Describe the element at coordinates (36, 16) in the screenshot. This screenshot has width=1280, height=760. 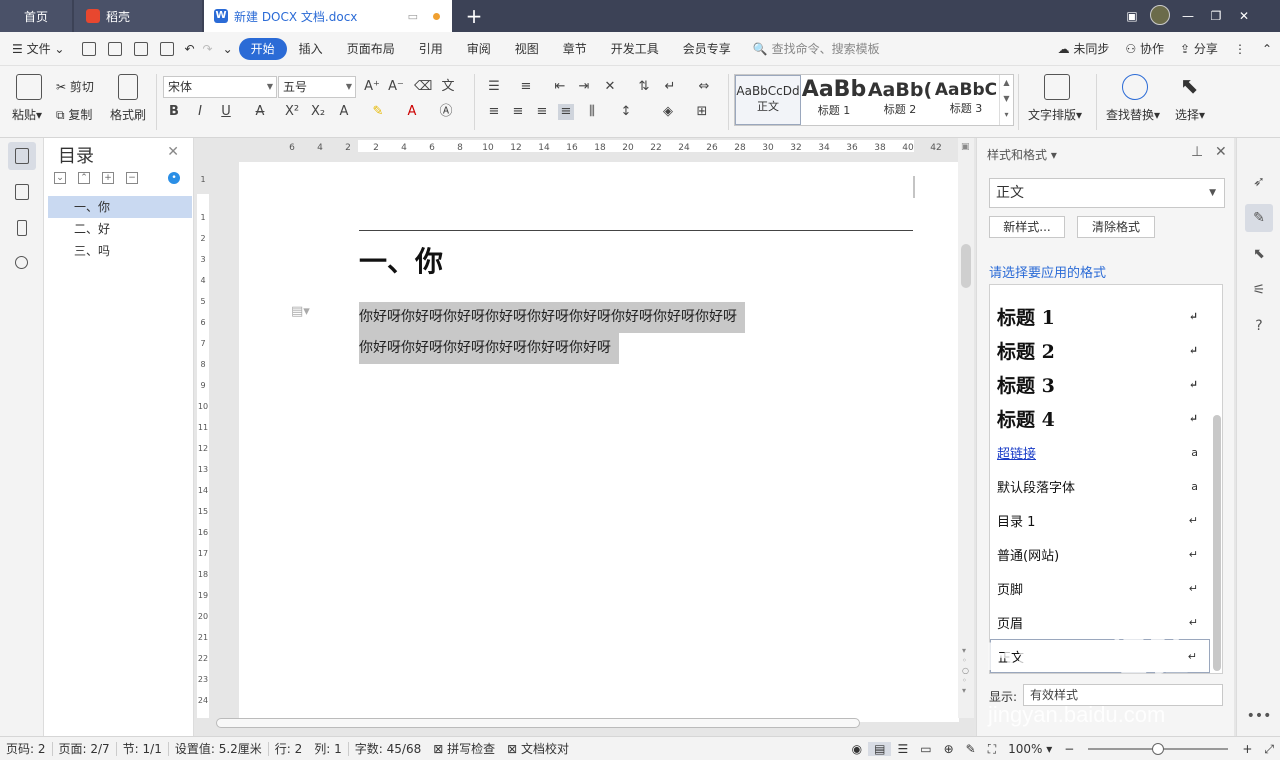
I see `tab-home: 首页` at that location.